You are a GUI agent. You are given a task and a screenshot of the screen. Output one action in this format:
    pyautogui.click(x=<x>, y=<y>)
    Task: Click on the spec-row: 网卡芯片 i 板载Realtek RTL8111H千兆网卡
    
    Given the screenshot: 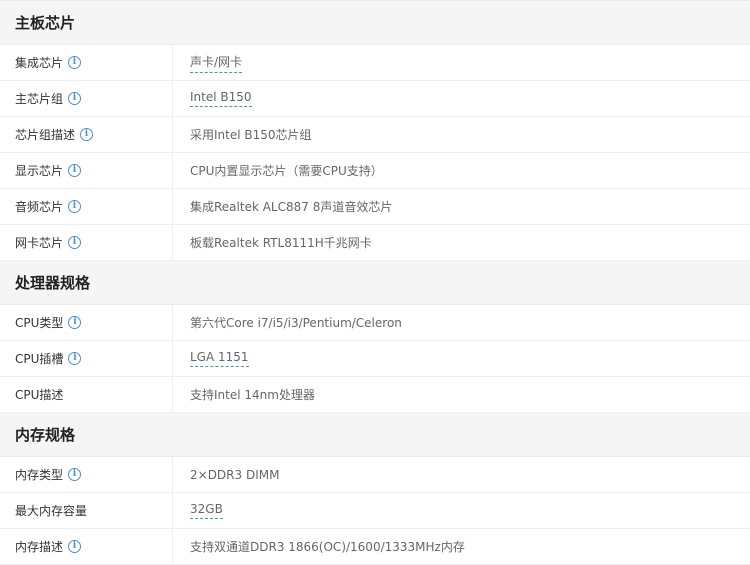 What is the action you would take?
    pyautogui.click(x=375, y=243)
    